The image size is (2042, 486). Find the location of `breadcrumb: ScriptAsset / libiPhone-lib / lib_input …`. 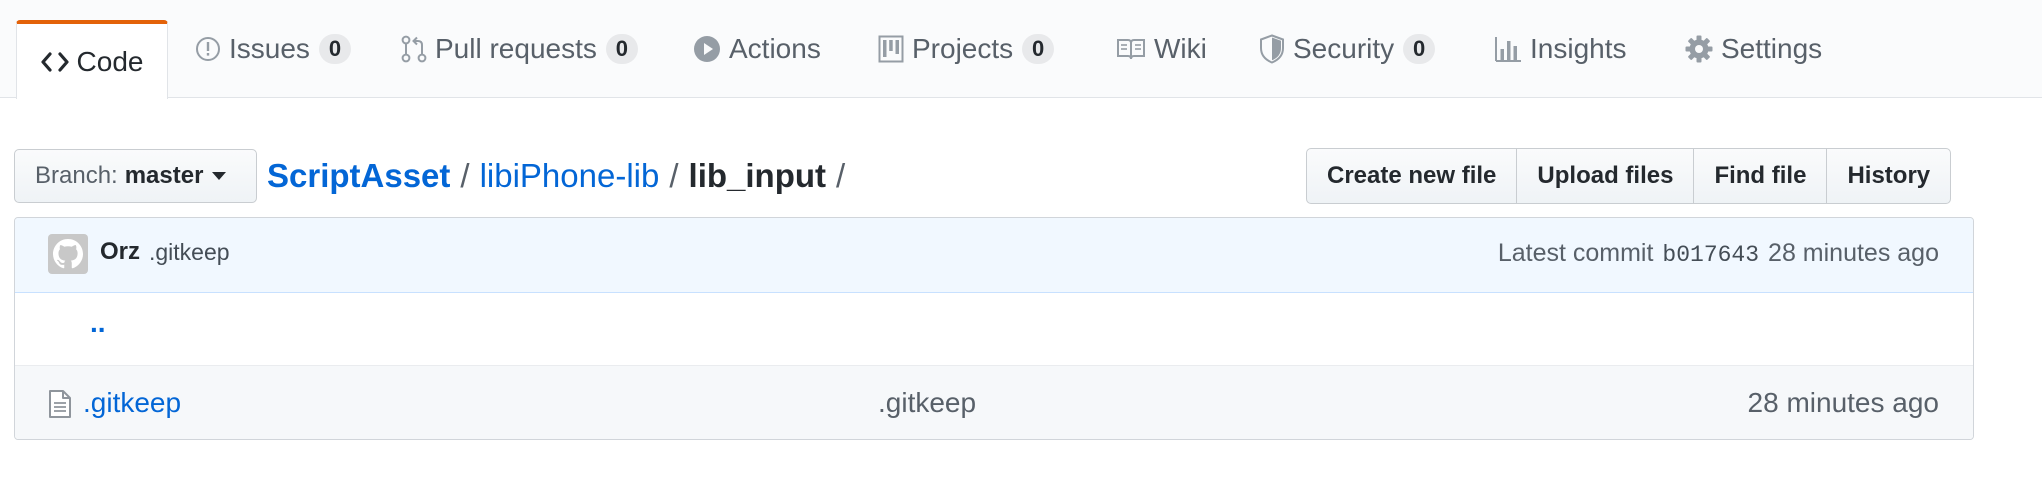

breadcrumb: ScriptAsset / libiPhone-lib / lib_input … is located at coordinates (561, 176).